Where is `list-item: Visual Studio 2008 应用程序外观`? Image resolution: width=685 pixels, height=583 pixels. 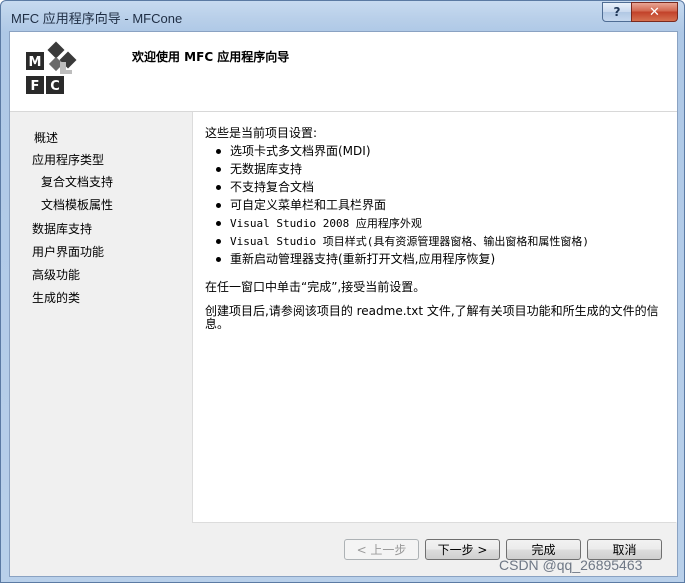
list-item: Visual Studio 2008 应用程序外观 is located at coordinates (397, 223).